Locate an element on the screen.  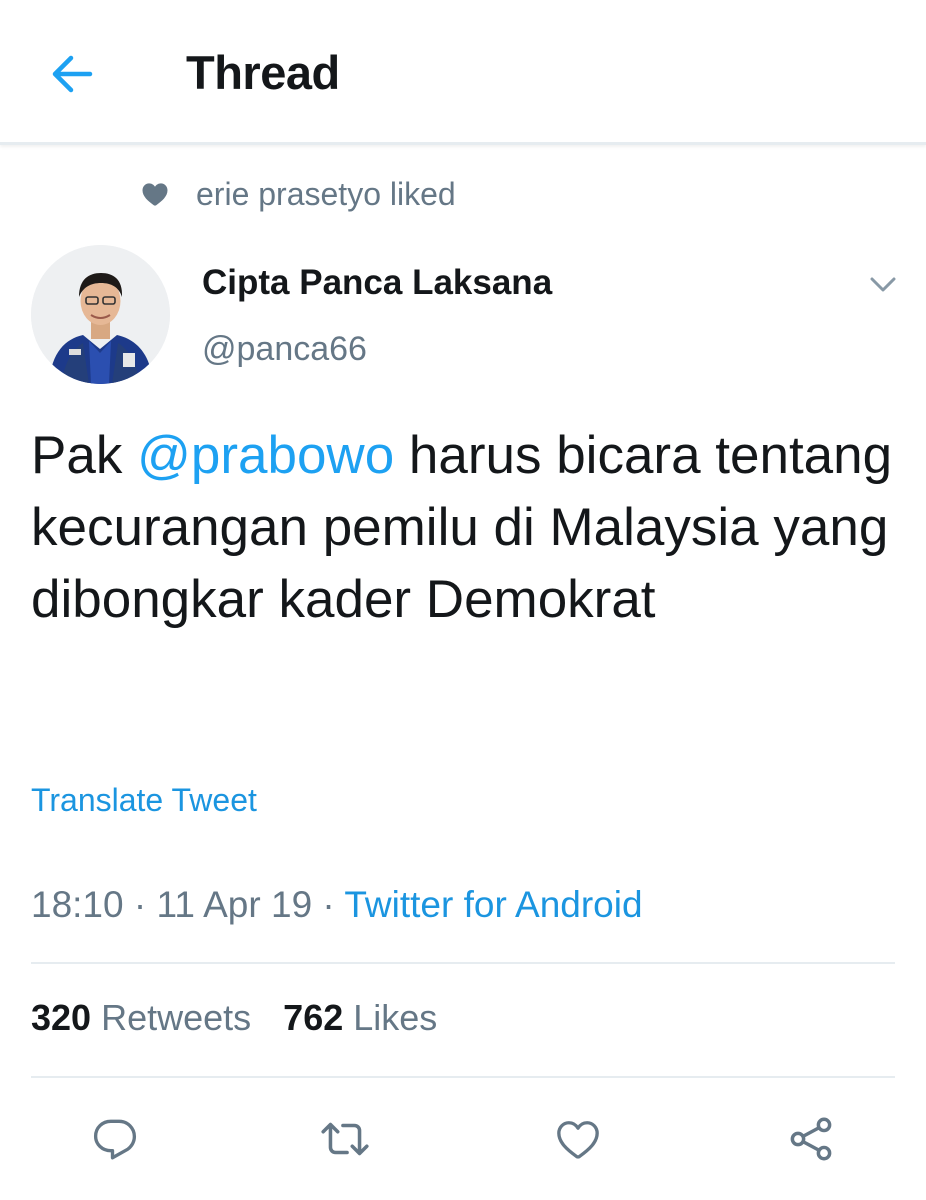
retweet-icon is located at coordinates (345, 1139).